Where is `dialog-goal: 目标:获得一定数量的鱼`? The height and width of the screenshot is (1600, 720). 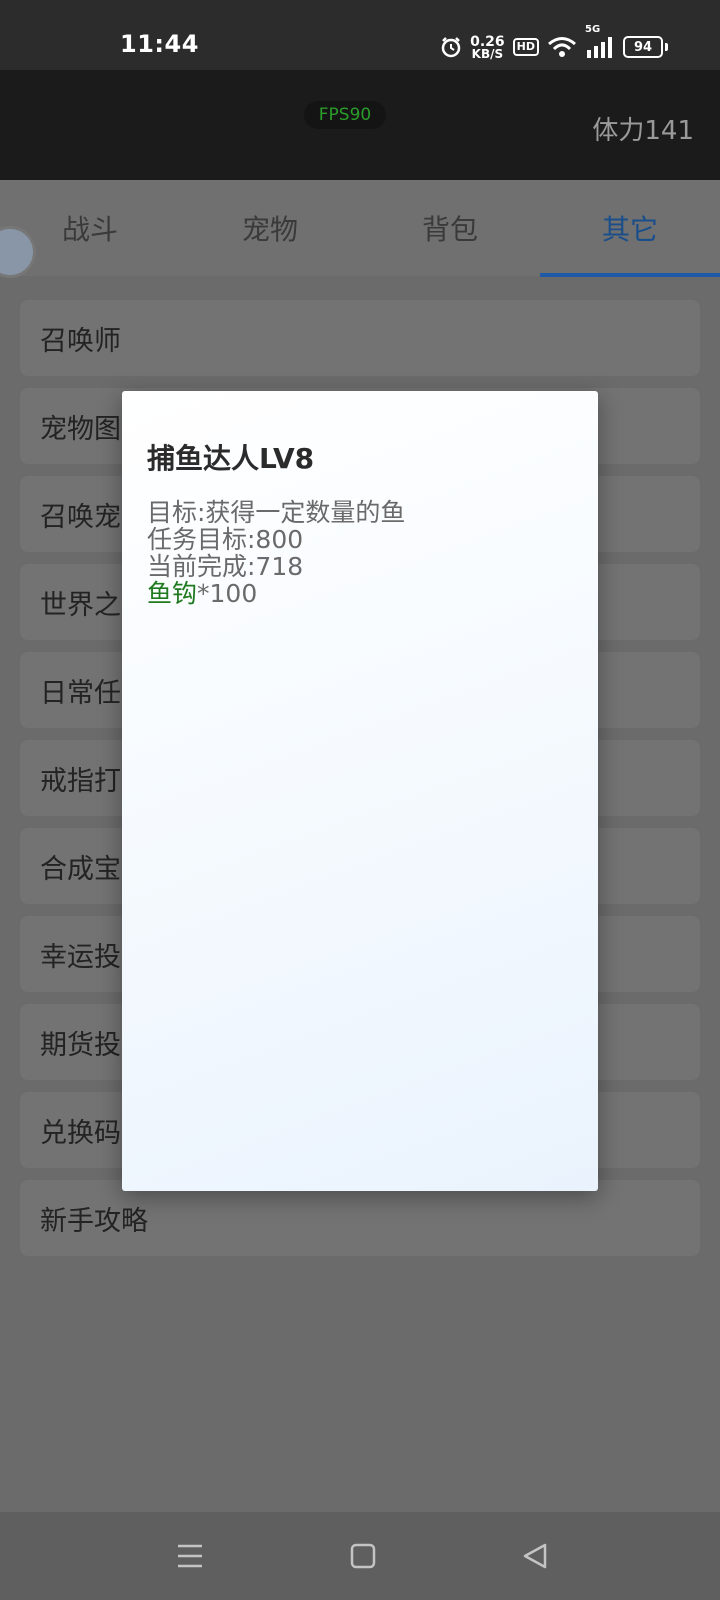 dialog-goal: 目标:获得一定数量的鱼 is located at coordinates (276, 512).